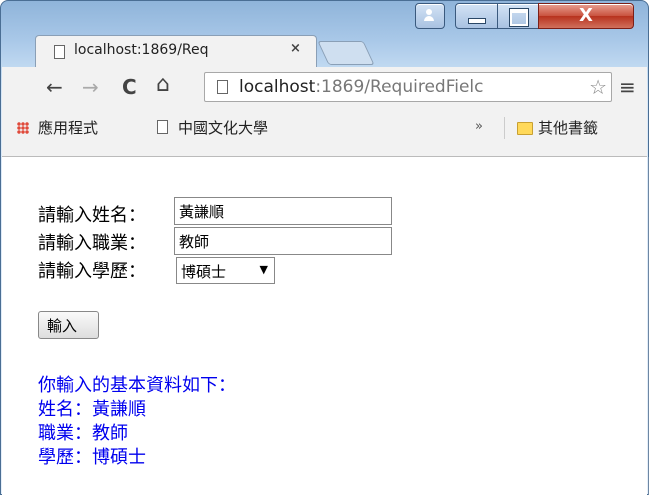 Image resolution: width=649 pixels, height=495 pixels. I want to click on bookmarks-overflow-icon: », so click(479, 126).